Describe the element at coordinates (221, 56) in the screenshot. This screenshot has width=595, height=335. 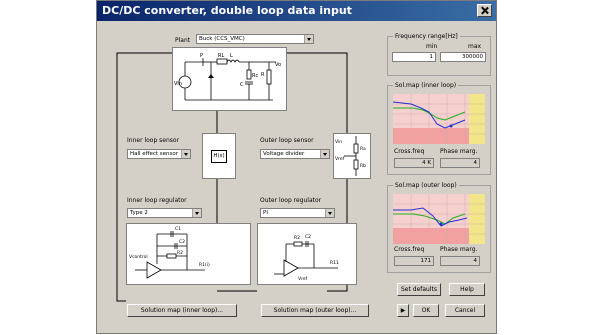
I see `circuit-rl-label: RL` at that location.